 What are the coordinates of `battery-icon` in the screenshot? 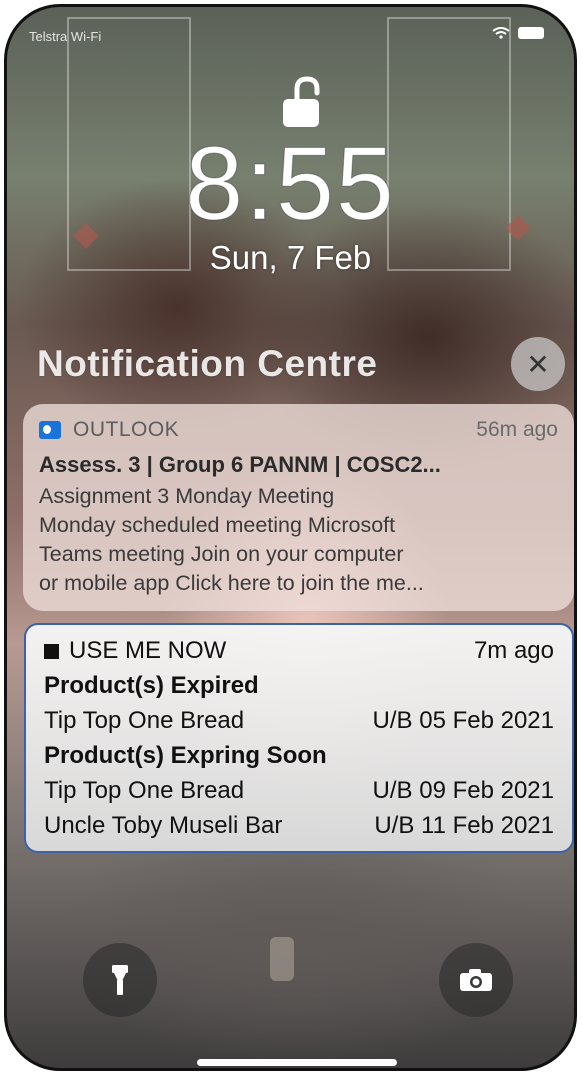 It's located at (531, 33).